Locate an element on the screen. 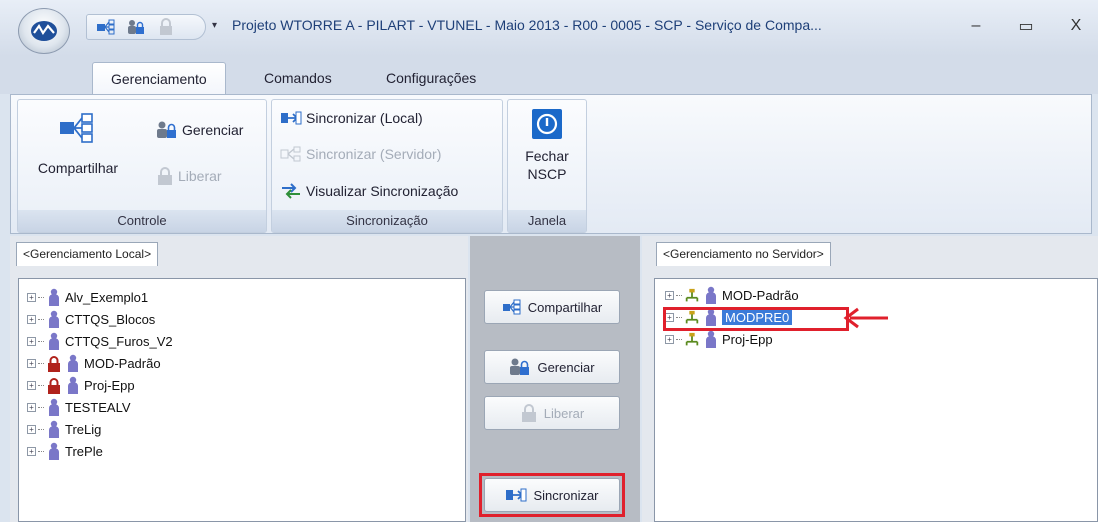 The height and width of the screenshot is (522, 1098). sincronizar-servidor-label: Sincronizar (Servidor) is located at coordinates (374, 154).